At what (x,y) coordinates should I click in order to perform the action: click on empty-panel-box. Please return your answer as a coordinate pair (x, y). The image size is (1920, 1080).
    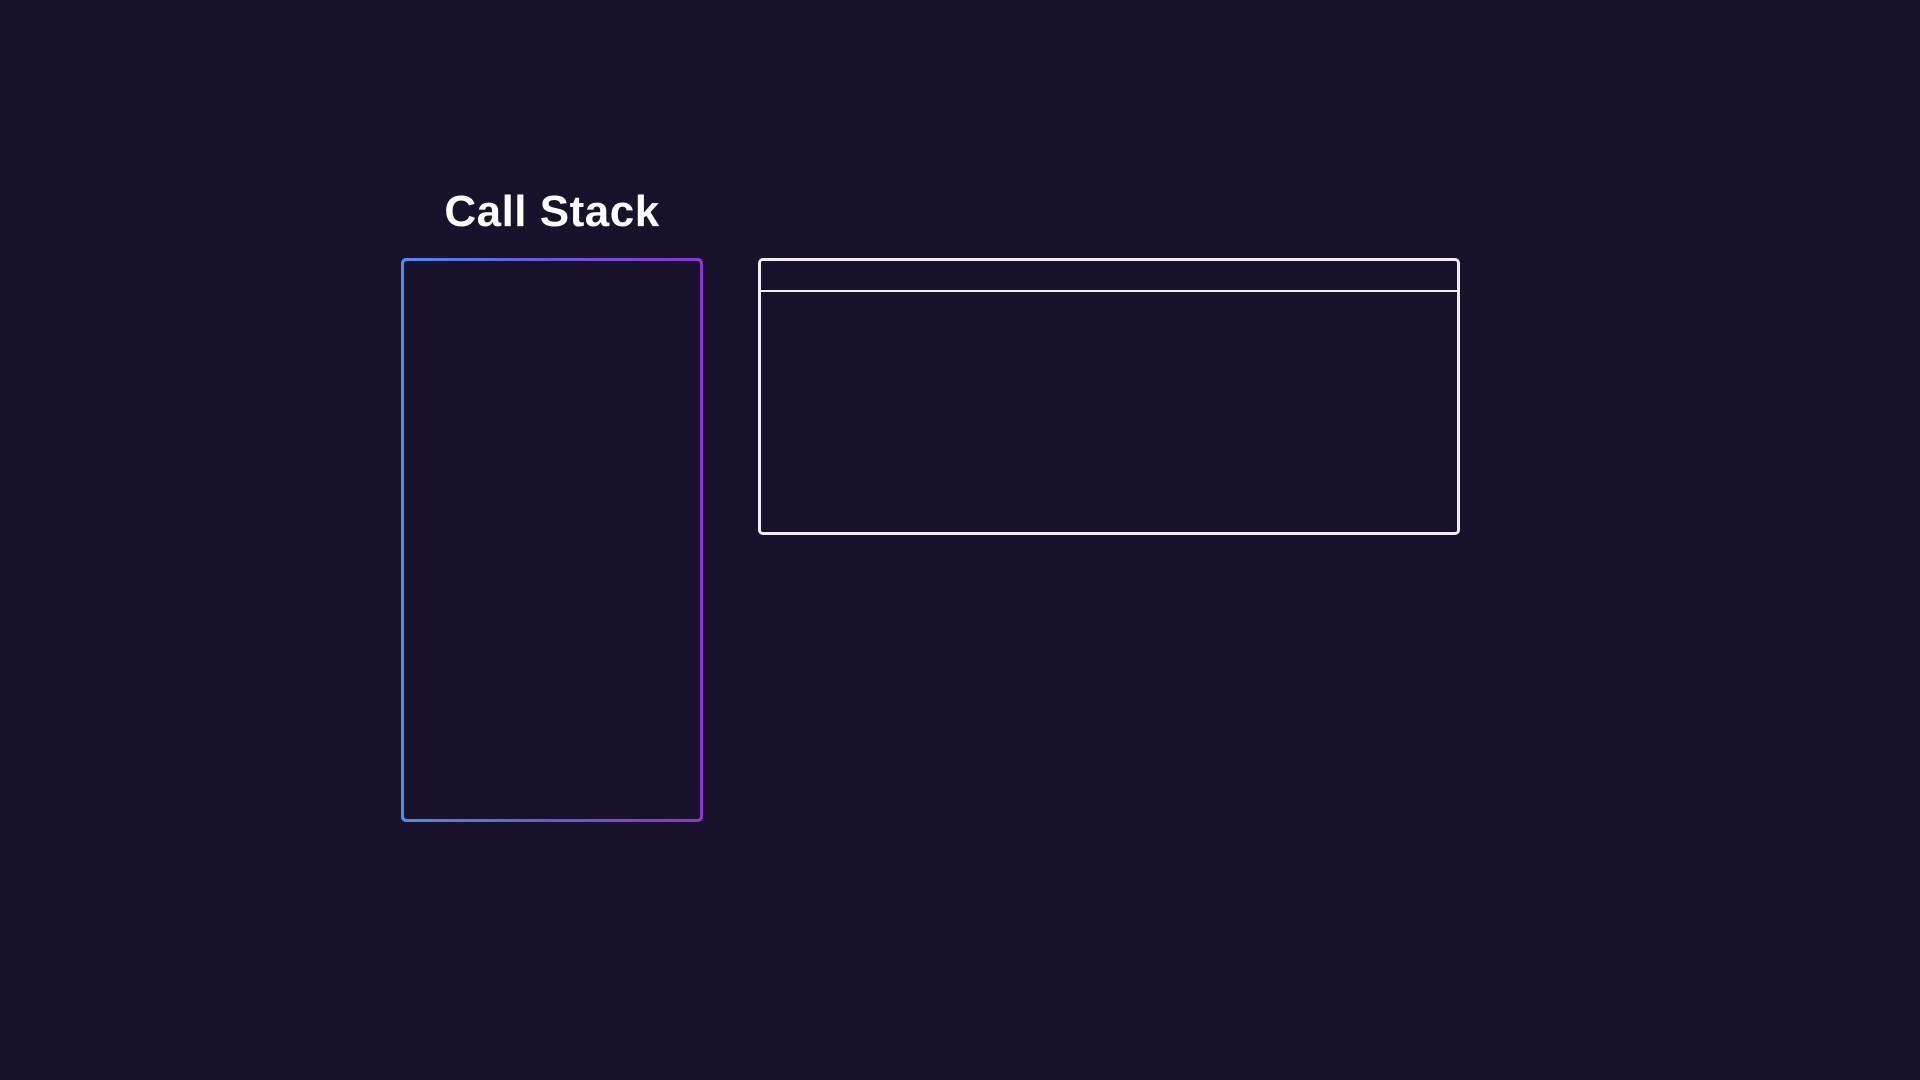
    Looking at the image, I should click on (1109, 396).